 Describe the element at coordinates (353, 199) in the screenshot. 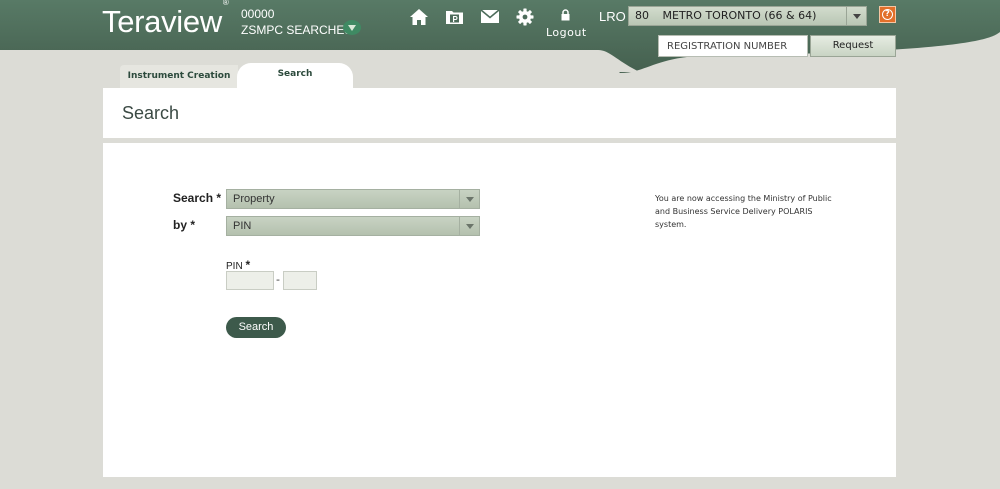

I see `search-type-select: Property` at that location.